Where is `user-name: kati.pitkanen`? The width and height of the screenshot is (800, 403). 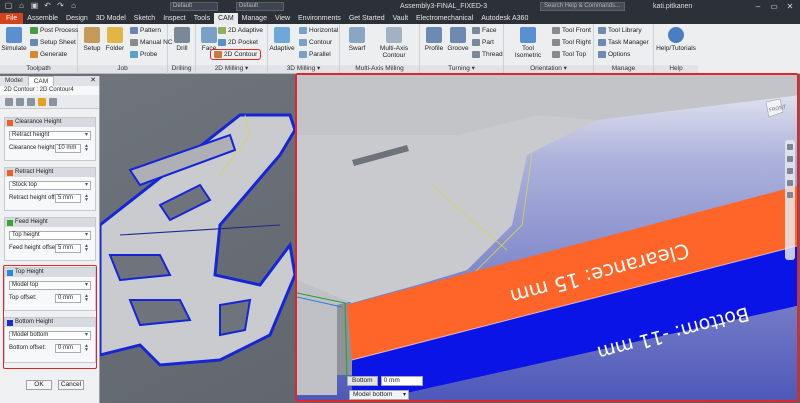 user-name: kati.pitkanen is located at coordinates (672, 6).